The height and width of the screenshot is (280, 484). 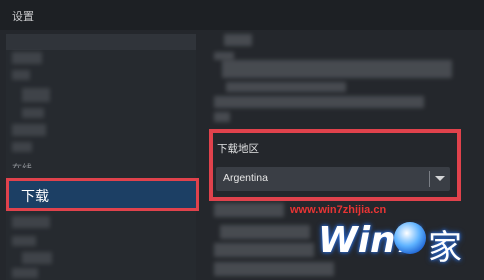 I want to click on sidebar-header-blurred, so click(x=101, y=42).